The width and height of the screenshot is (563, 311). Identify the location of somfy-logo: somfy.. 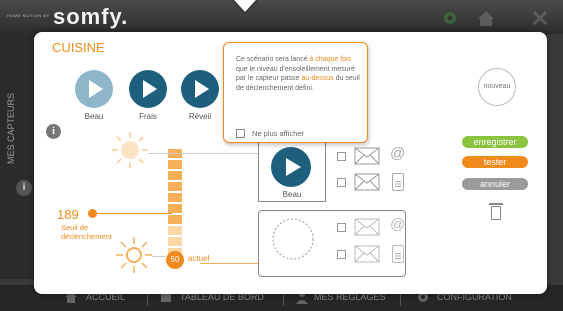
(91, 16).